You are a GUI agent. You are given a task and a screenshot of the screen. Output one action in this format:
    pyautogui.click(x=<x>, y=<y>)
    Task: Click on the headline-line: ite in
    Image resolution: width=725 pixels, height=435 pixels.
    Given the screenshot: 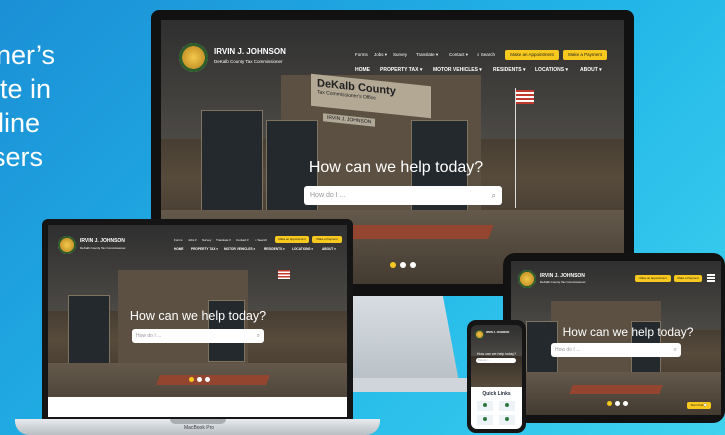 What is the action you would take?
    pyautogui.click(x=26, y=89)
    